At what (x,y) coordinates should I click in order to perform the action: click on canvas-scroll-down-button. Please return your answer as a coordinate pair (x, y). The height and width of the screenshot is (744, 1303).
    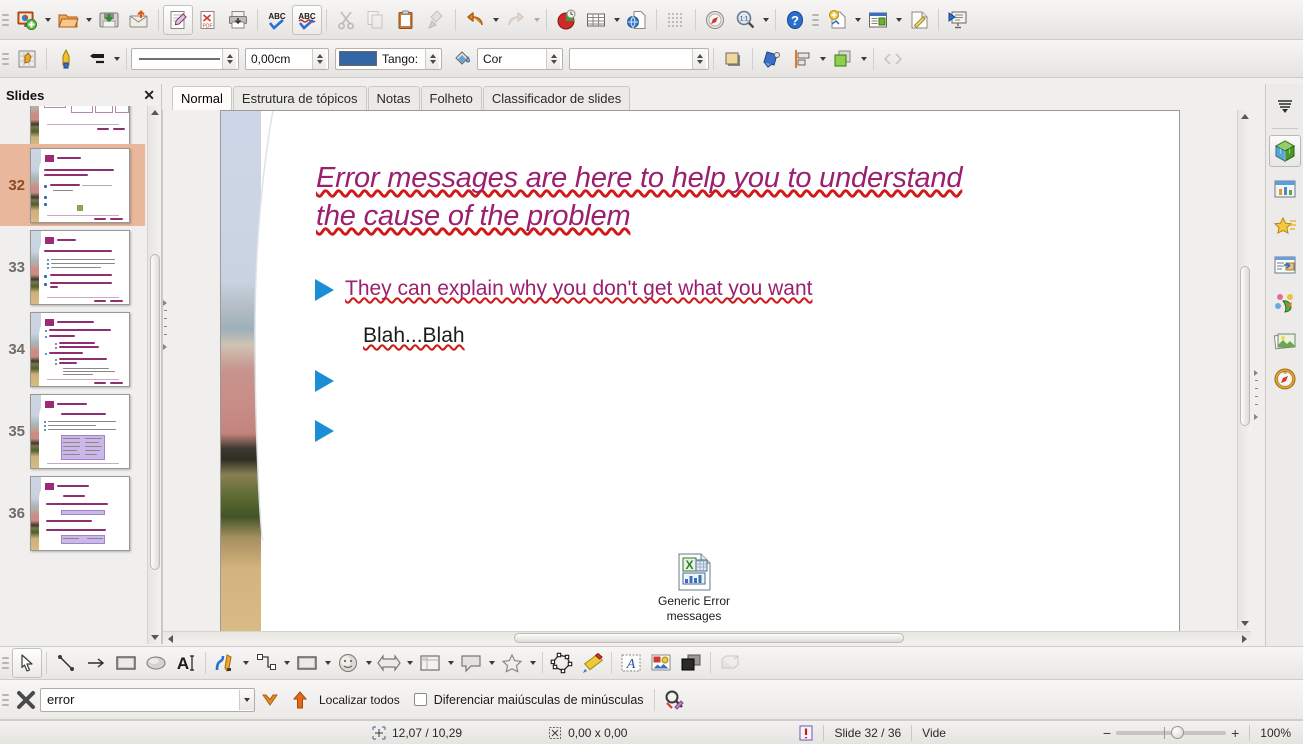
    Looking at the image, I should click on (1245, 623).